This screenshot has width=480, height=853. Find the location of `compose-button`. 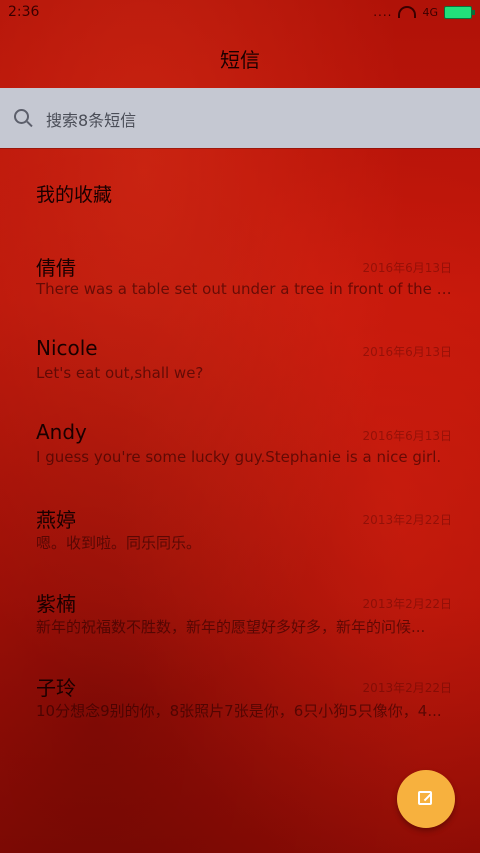

compose-button is located at coordinates (426, 799).